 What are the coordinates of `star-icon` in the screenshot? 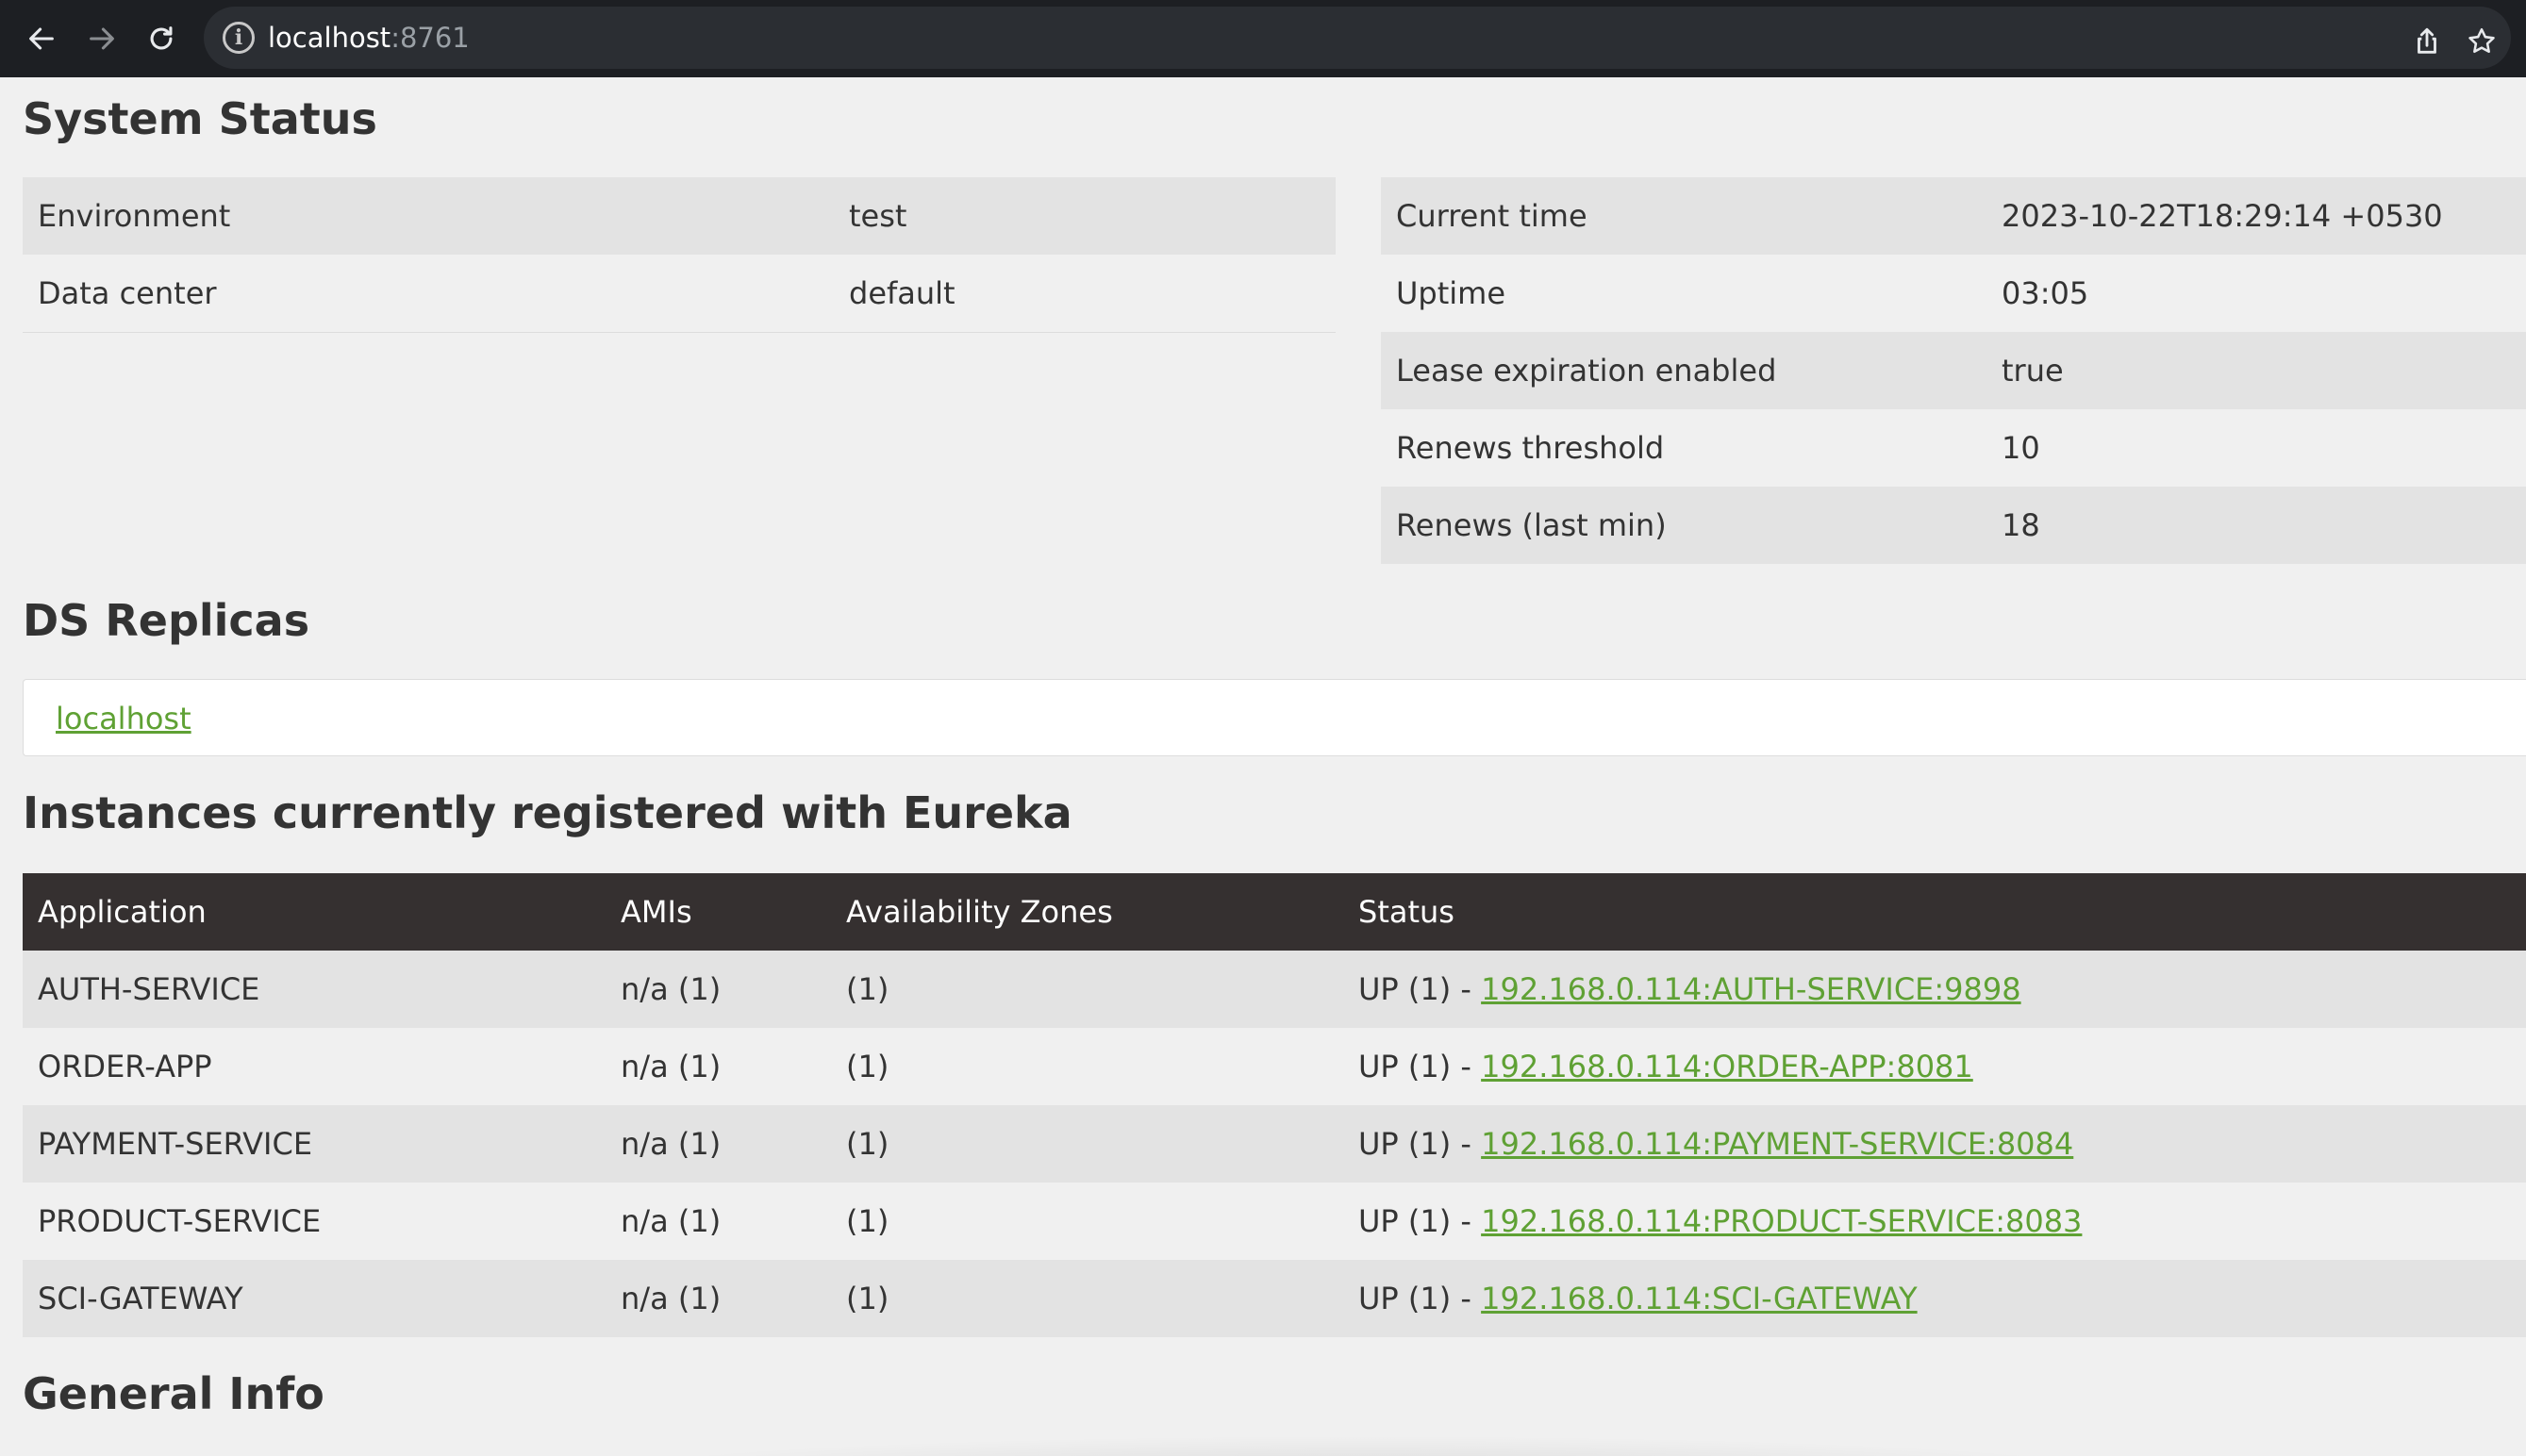 It's located at (2482, 41).